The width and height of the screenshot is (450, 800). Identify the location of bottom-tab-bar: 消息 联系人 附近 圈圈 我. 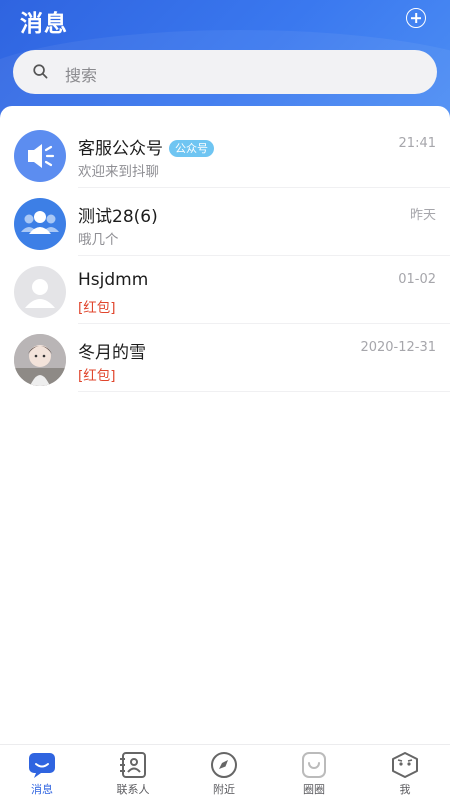
(225, 772).